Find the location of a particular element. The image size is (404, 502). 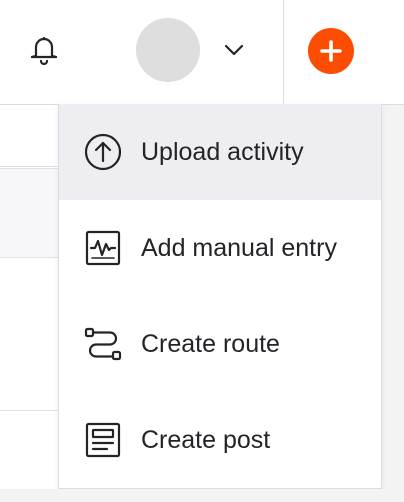

menu-item-label: Create post is located at coordinates (206, 440).